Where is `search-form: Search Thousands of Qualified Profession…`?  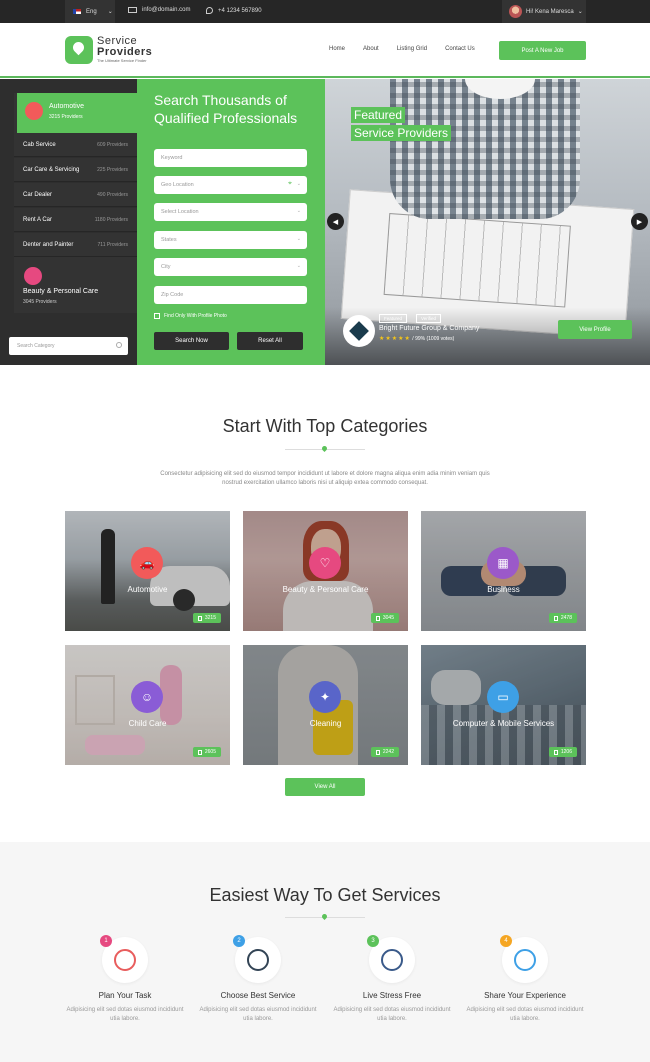 search-form: Search Thousands of Qualified Profession… is located at coordinates (231, 222).